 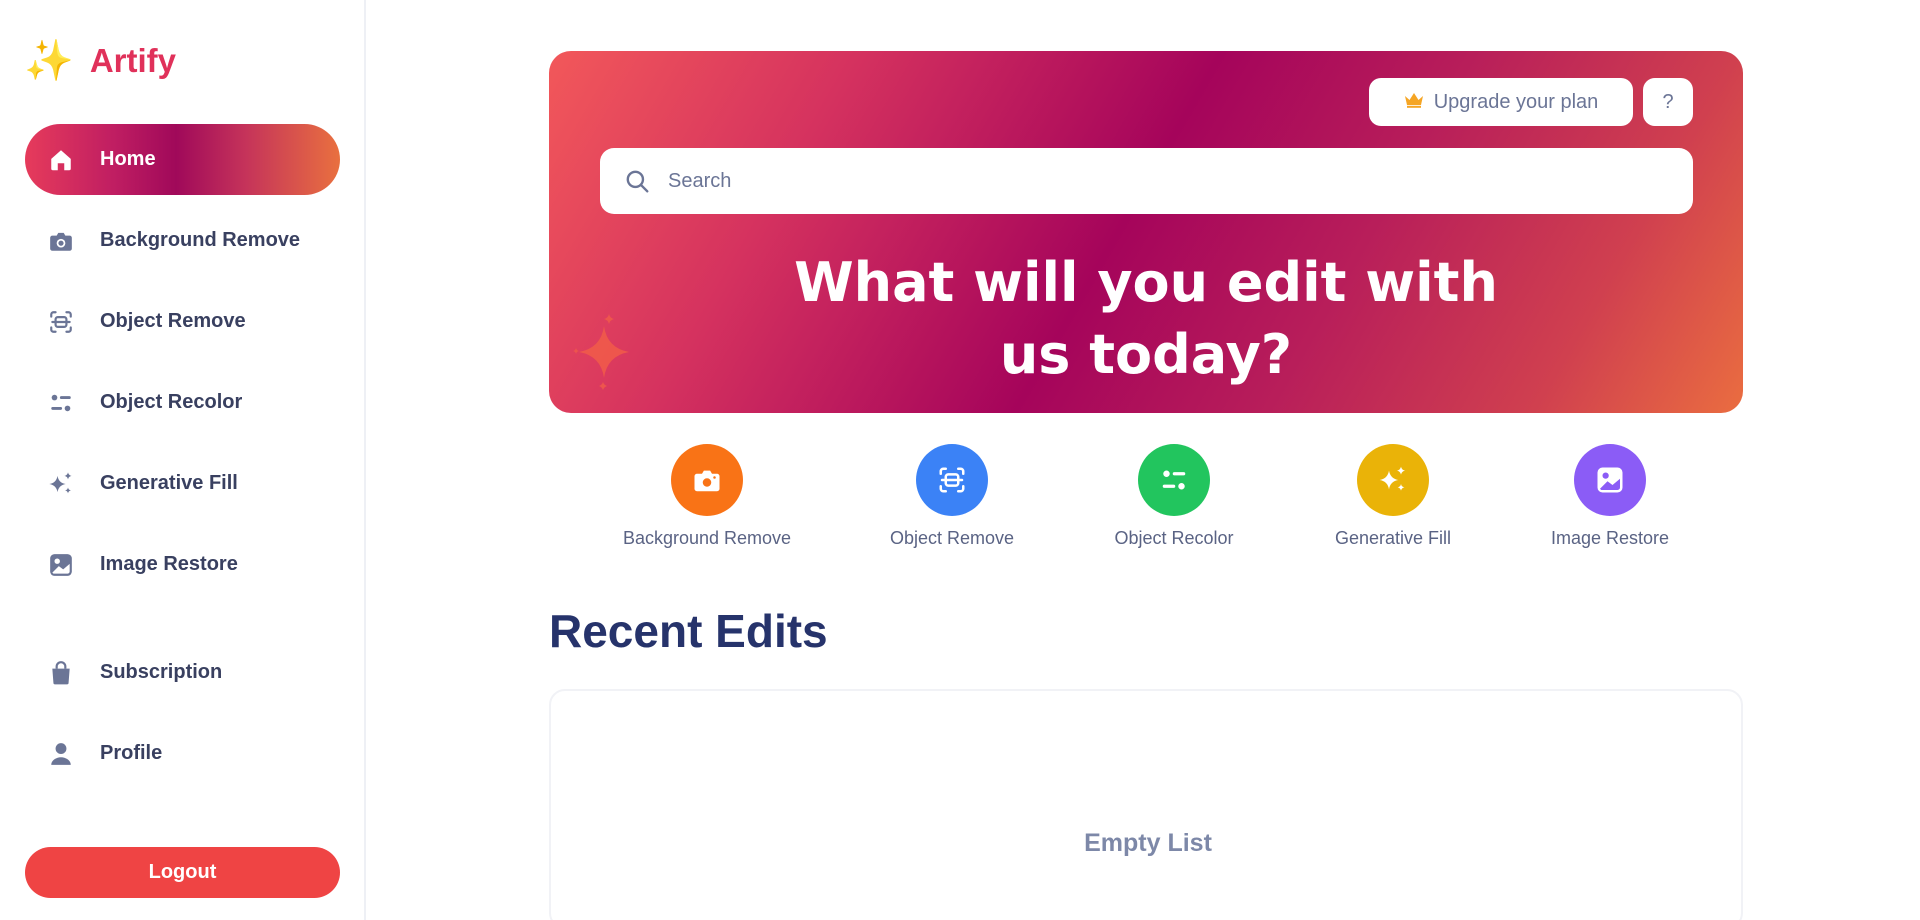 I want to click on user-icon, so click(x=61, y=754).